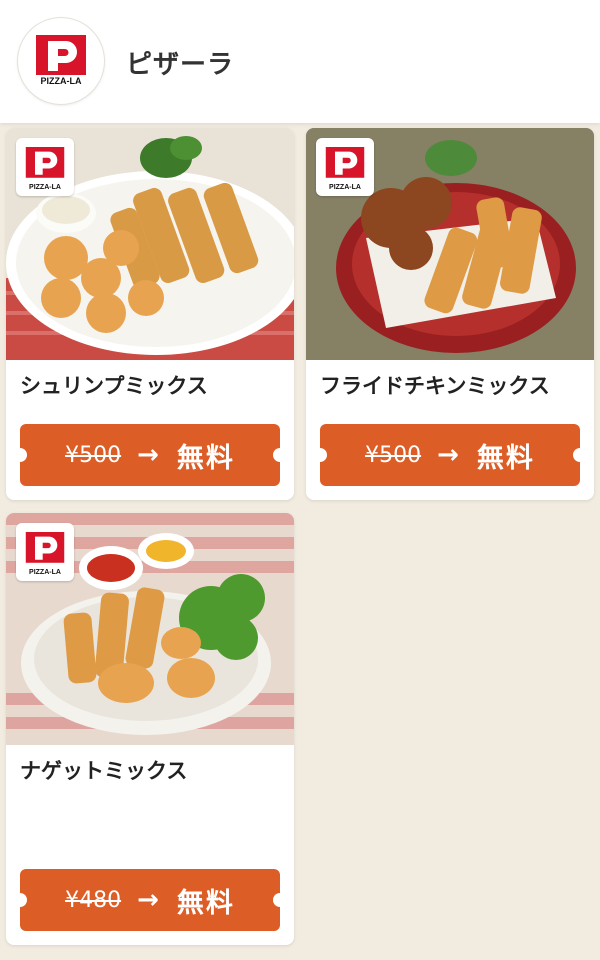 Image resolution: width=600 pixels, height=960 pixels. Describe the element at coordinates (180, 65) in the screenshot. I see `page-title: ピザーラ` at that location.